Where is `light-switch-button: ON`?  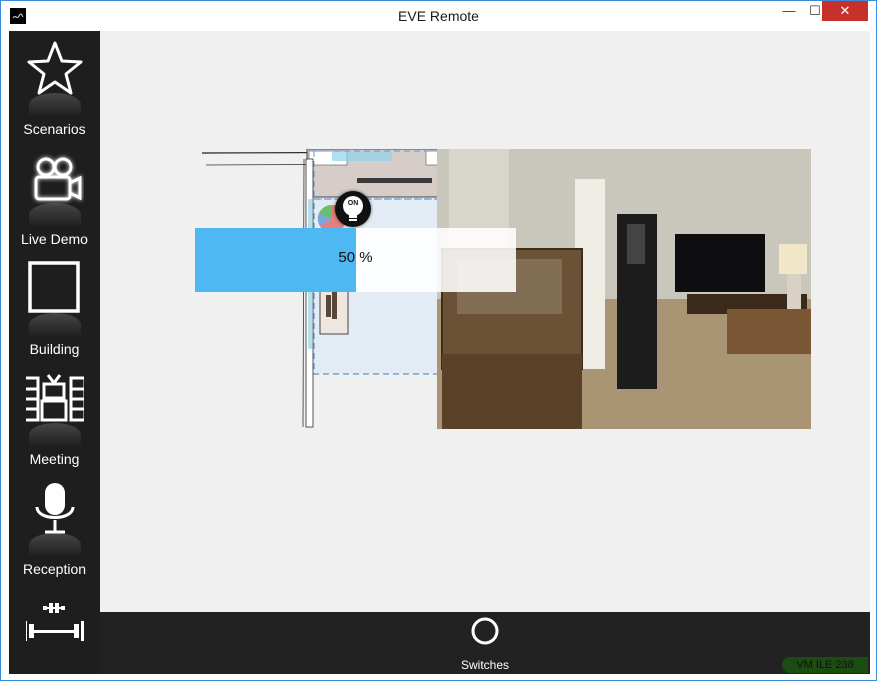
light-switch-button: ON is located at coordinates (353, 209).